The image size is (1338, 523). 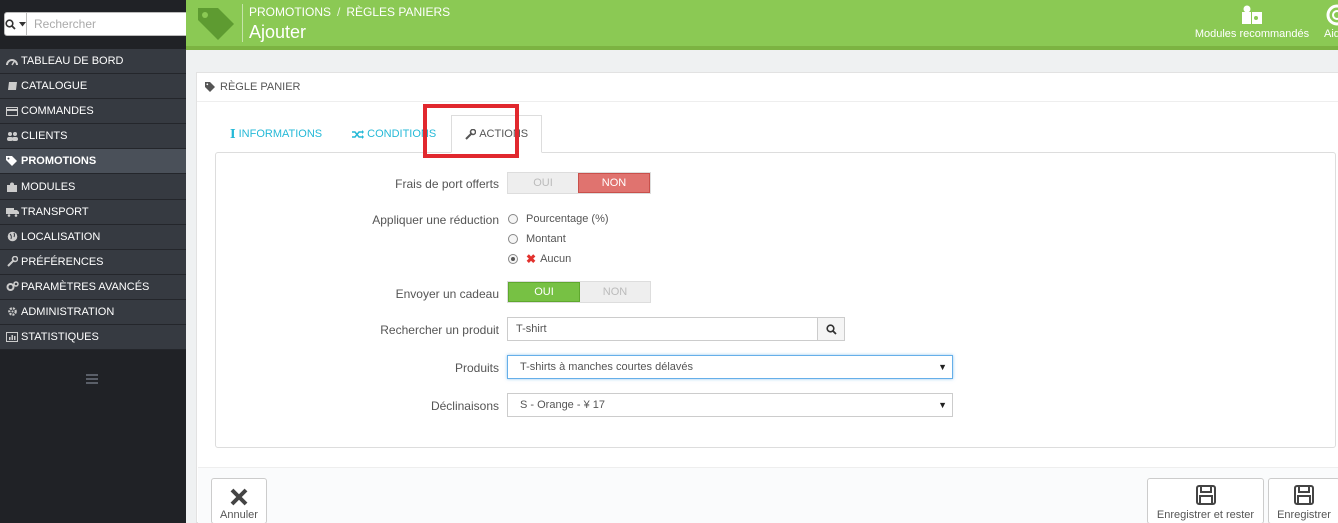 I want to click on search-product-input, so click(x=662, y=329).